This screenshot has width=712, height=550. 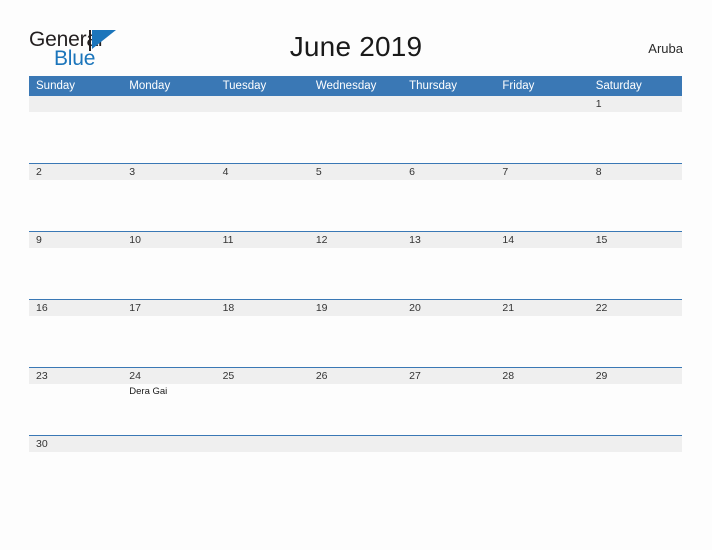 I want to click on day-number: 20, so click(x=448, y=308).